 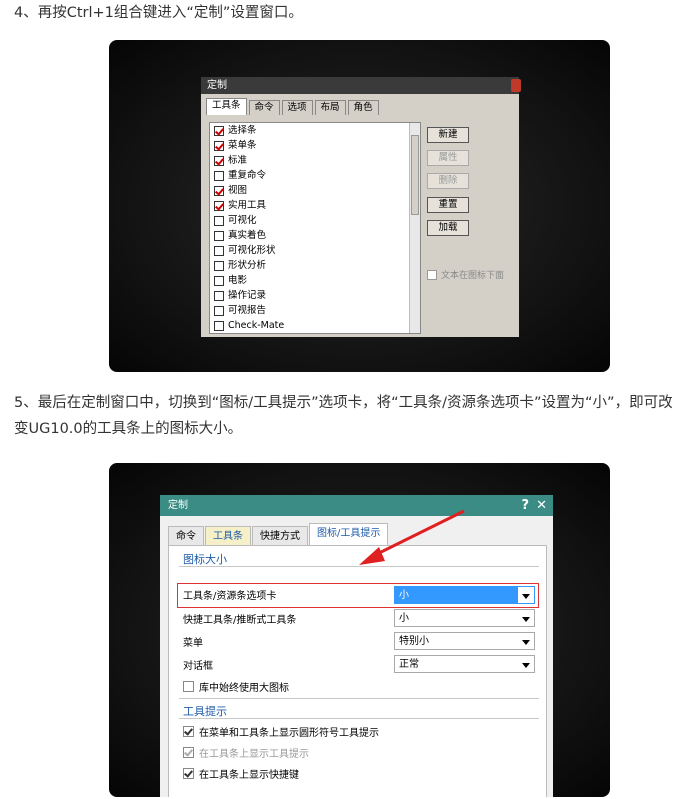 I want to click on close-icon: ✕, so click(x=541, y=505).